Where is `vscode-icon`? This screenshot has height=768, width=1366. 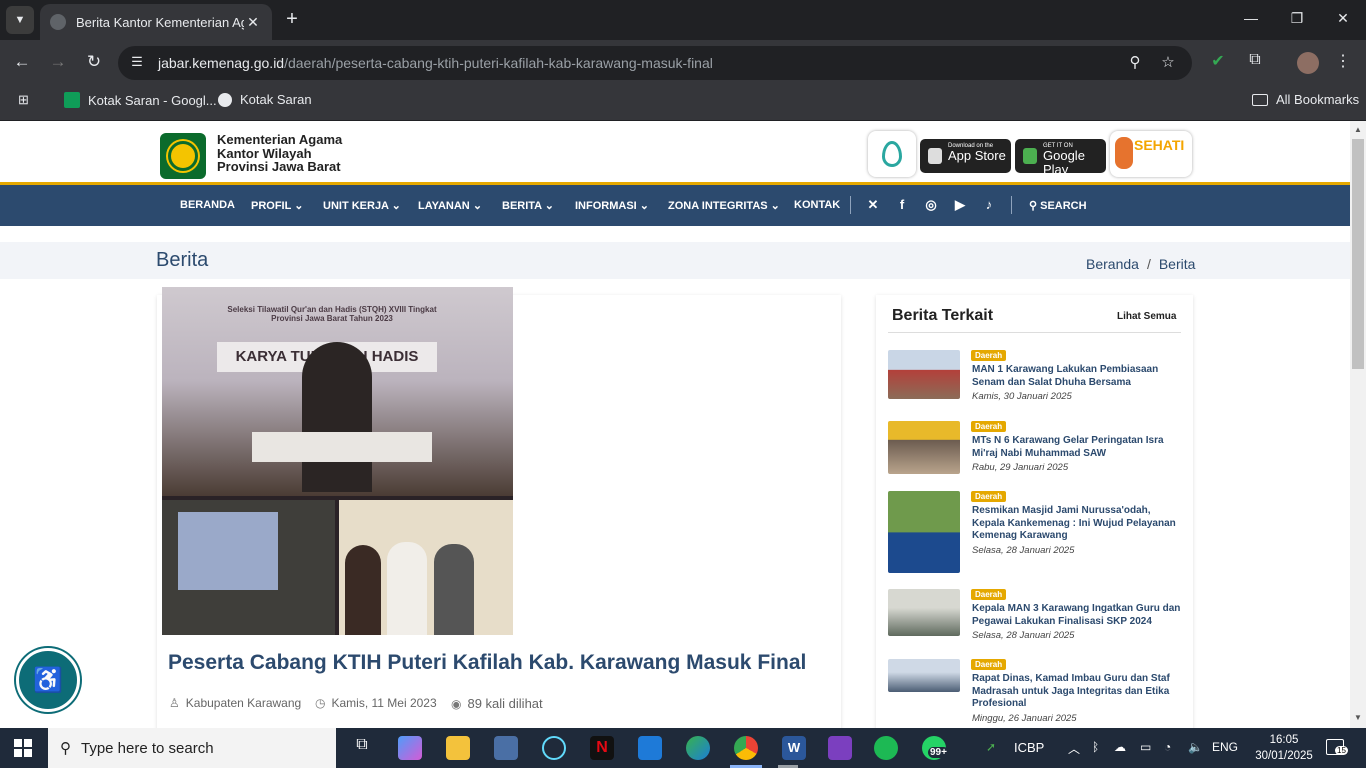
vscode-icon is located at coordinates (650, 748).